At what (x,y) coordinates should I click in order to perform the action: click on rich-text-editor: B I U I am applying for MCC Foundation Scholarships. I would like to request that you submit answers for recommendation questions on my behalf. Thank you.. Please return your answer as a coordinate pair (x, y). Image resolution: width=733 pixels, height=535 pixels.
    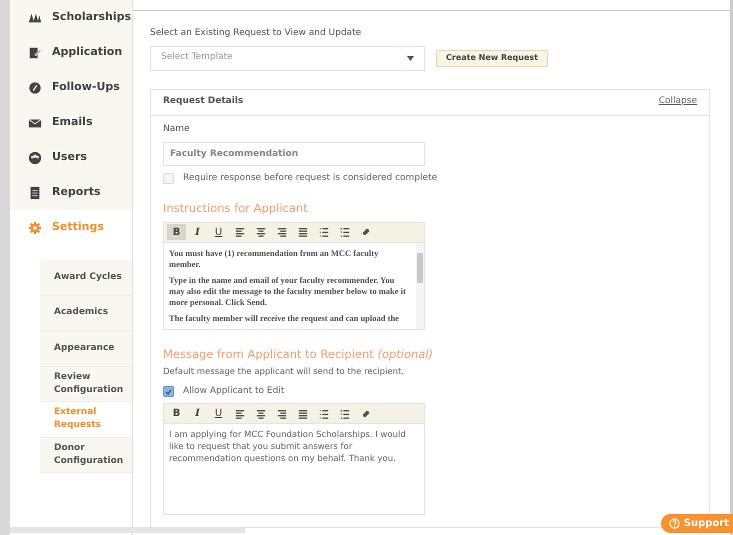
    Looking at the image, I should click on (294, 459).